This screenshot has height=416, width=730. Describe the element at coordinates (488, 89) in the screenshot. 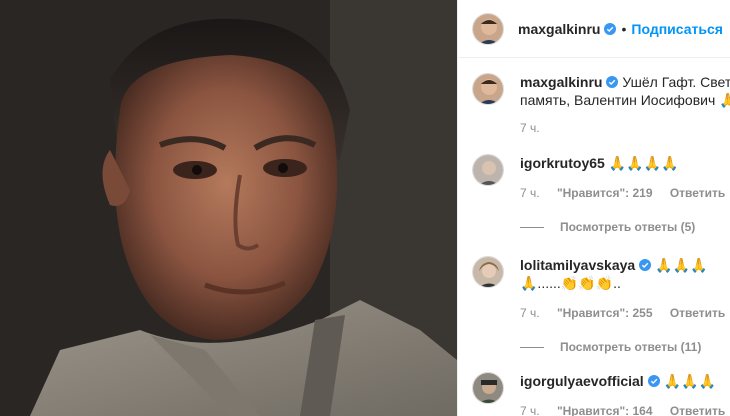

I see `caption-avatar` at that location.